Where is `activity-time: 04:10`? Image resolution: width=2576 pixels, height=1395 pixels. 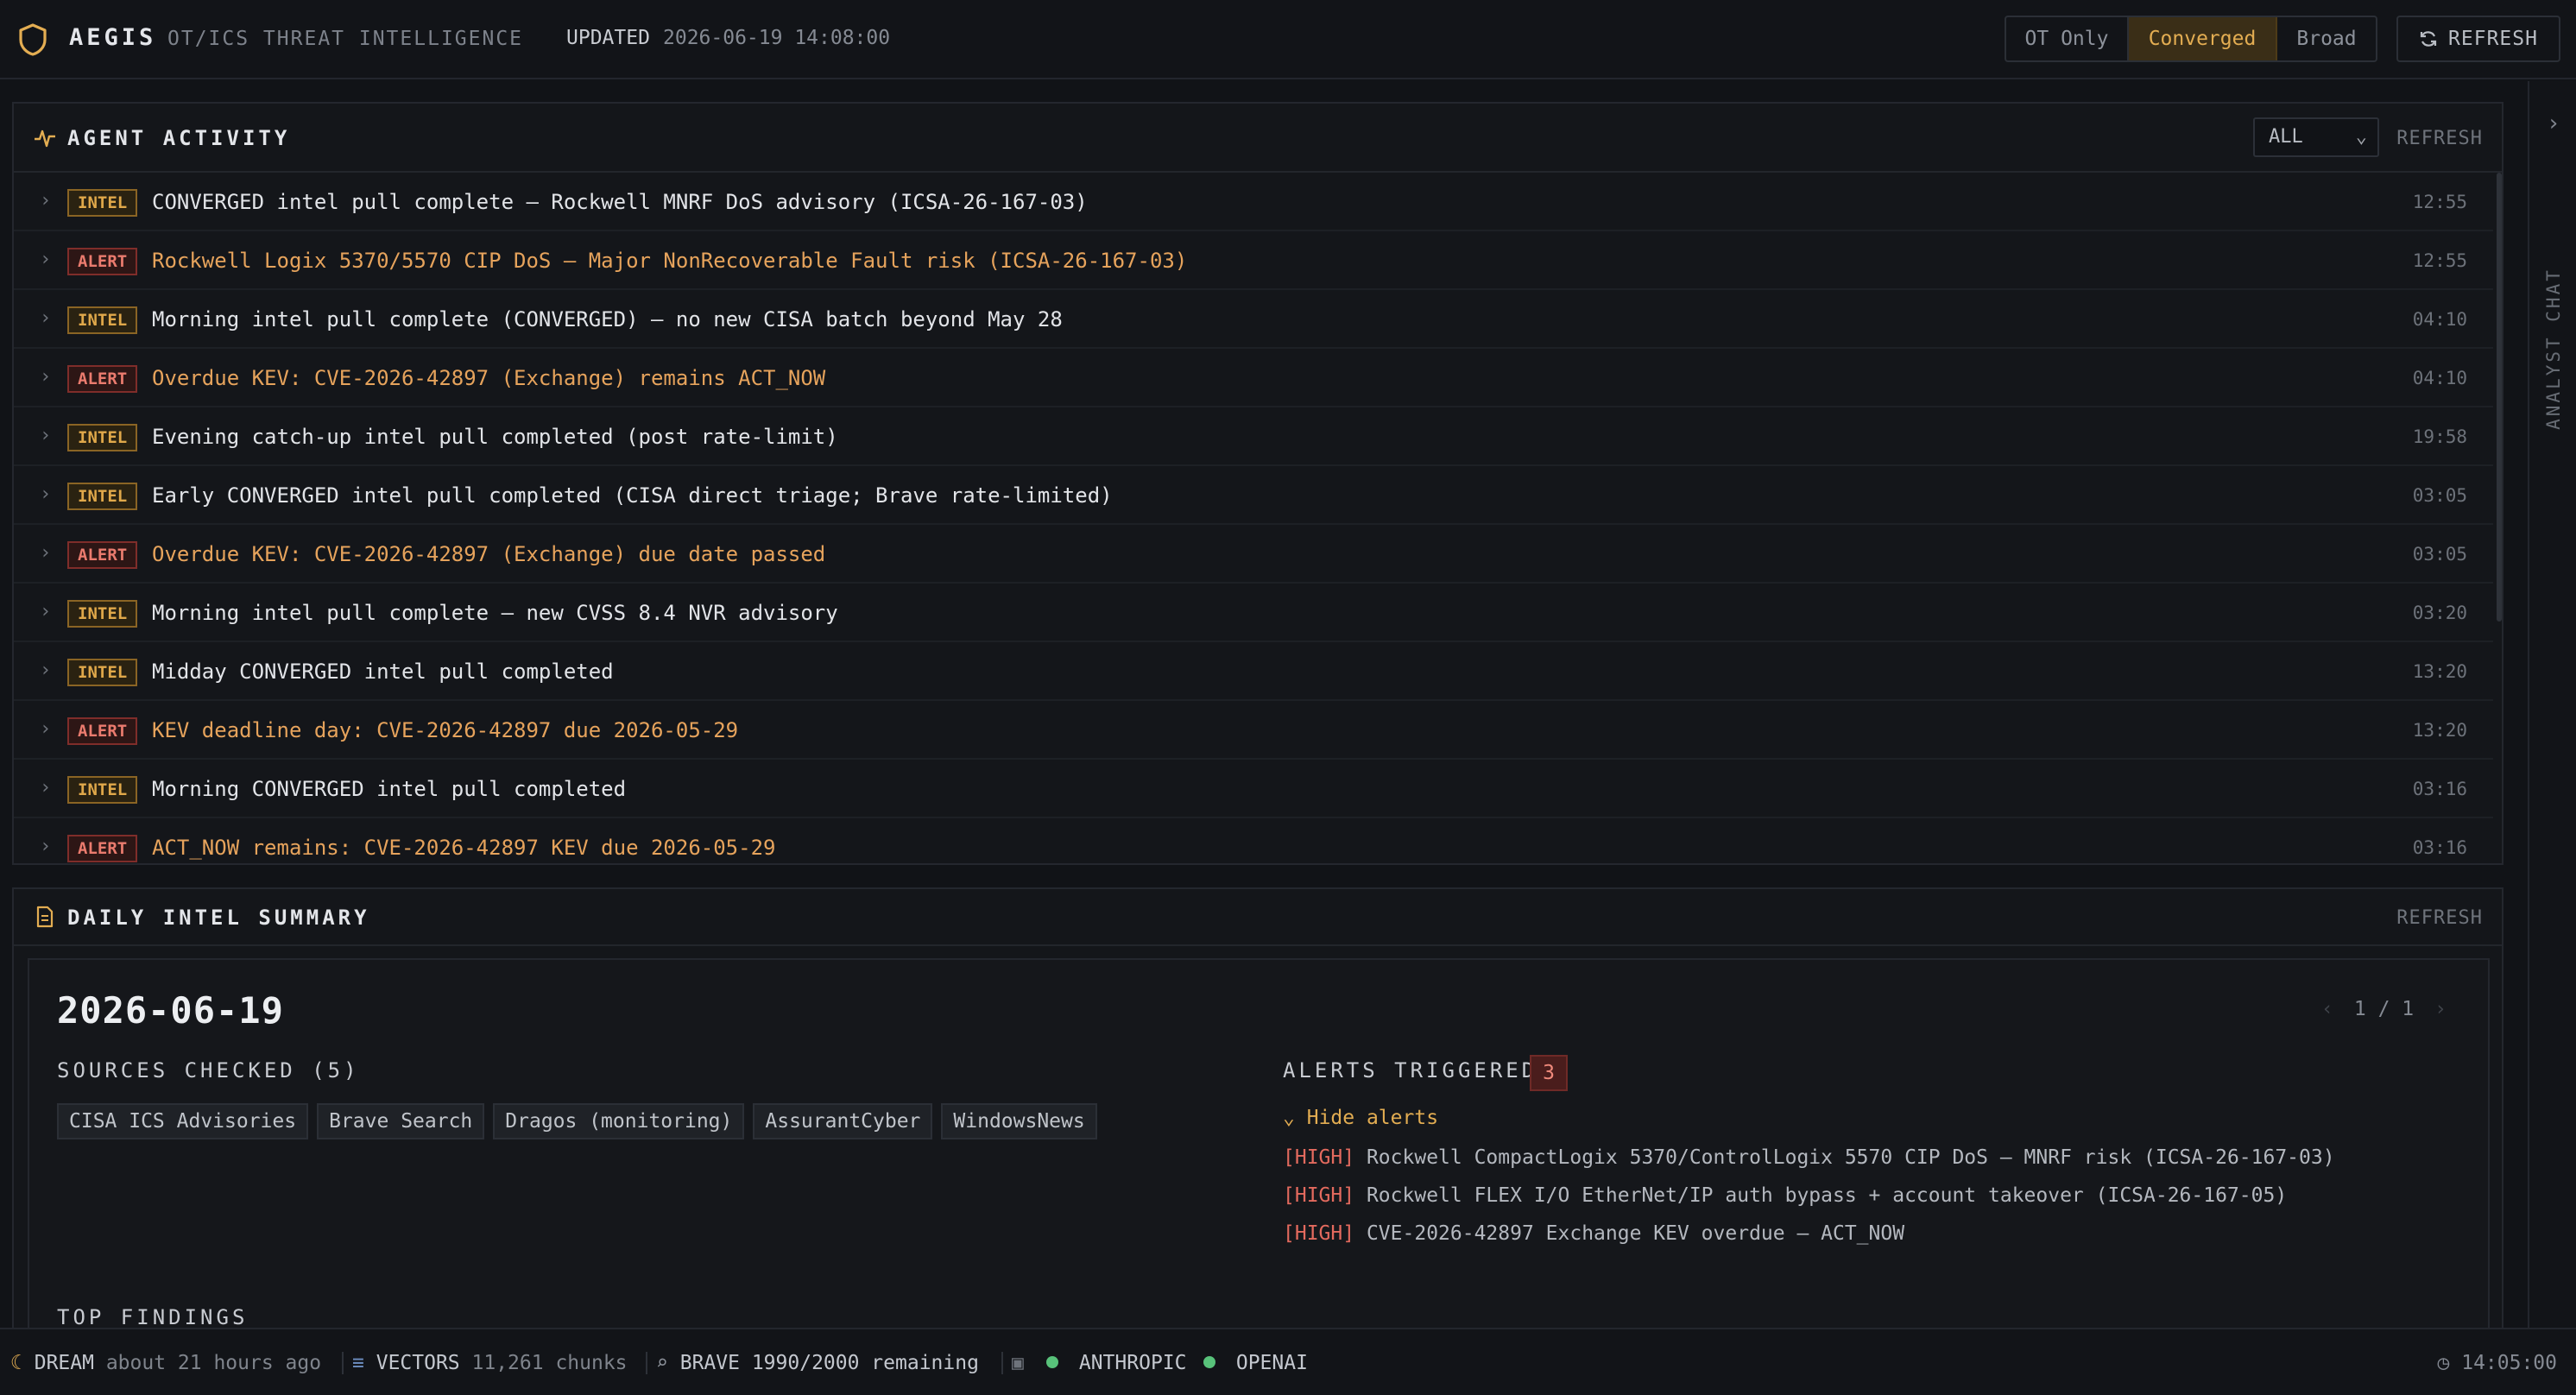 activity-time: 04:10 is located at coordinates (2439, 319).